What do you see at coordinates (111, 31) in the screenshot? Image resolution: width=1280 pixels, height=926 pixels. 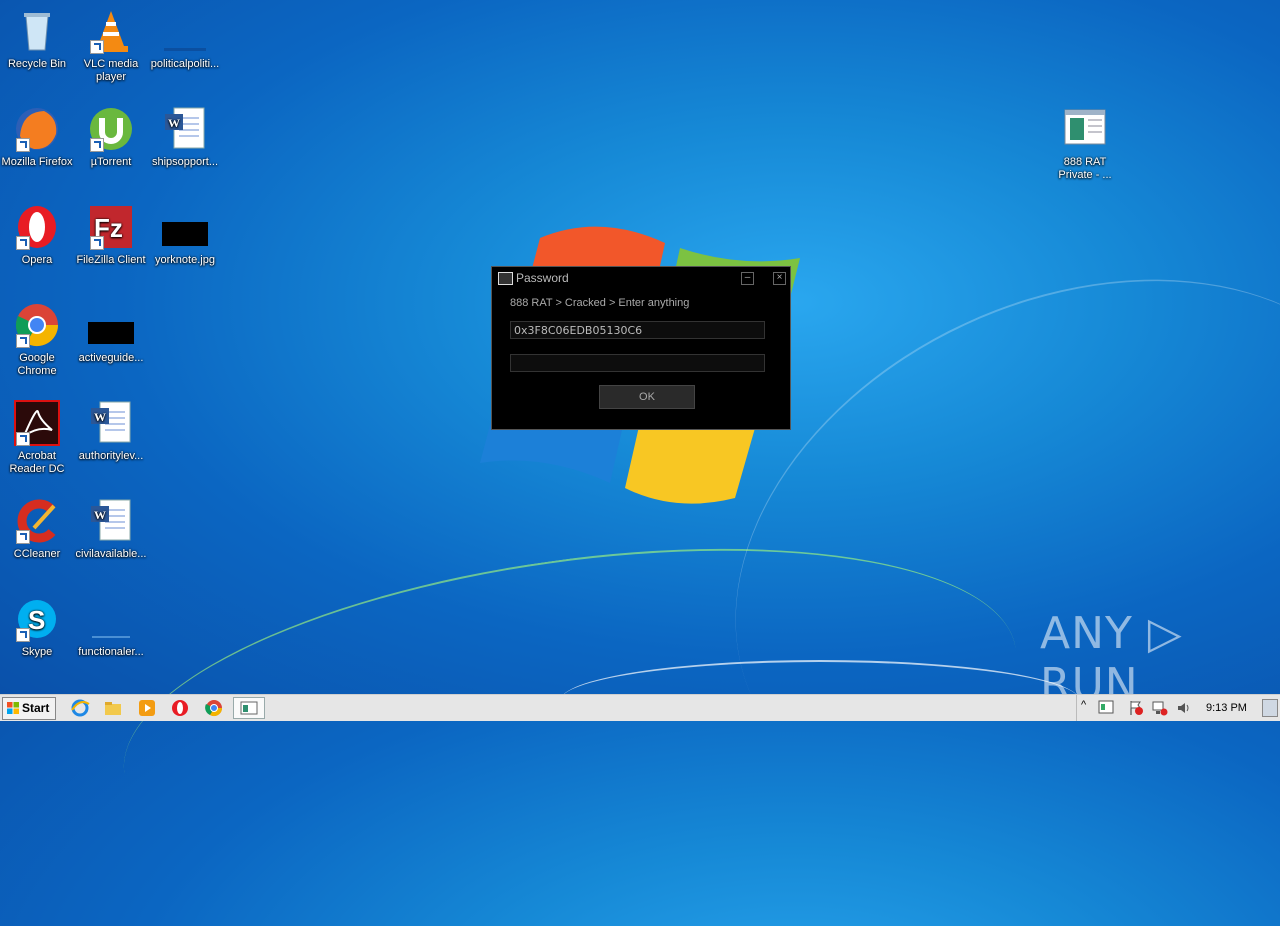 I see `vlc-cone-icon` at bounding box center [111, 31].